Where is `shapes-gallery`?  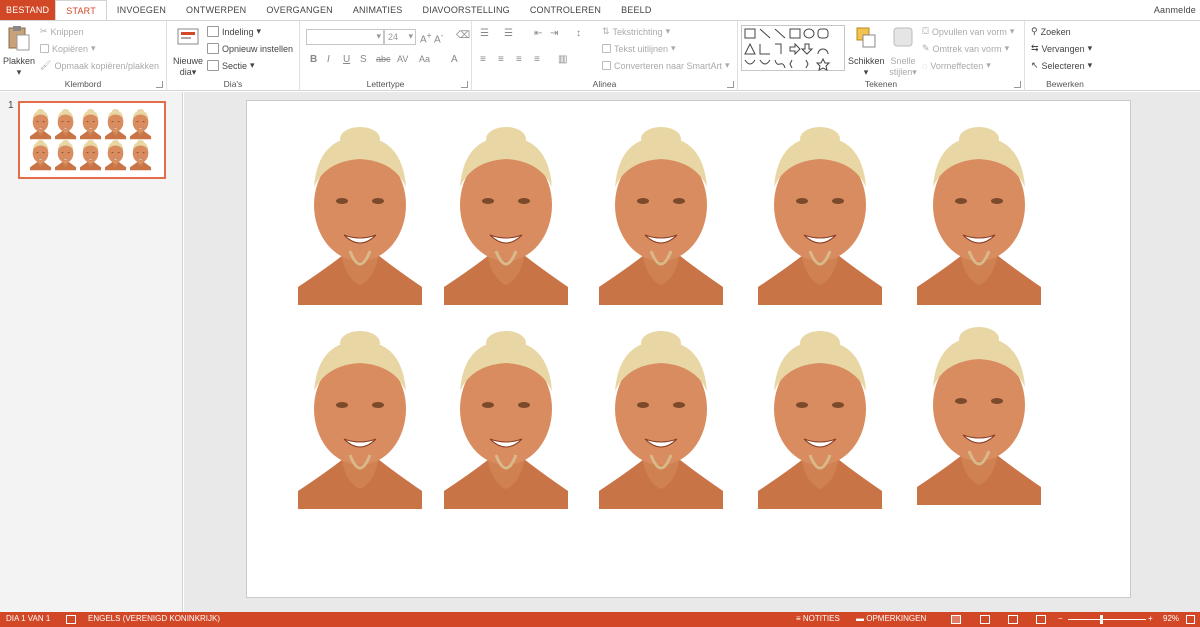 shapes-gallery is located at coordinates (793, 48).